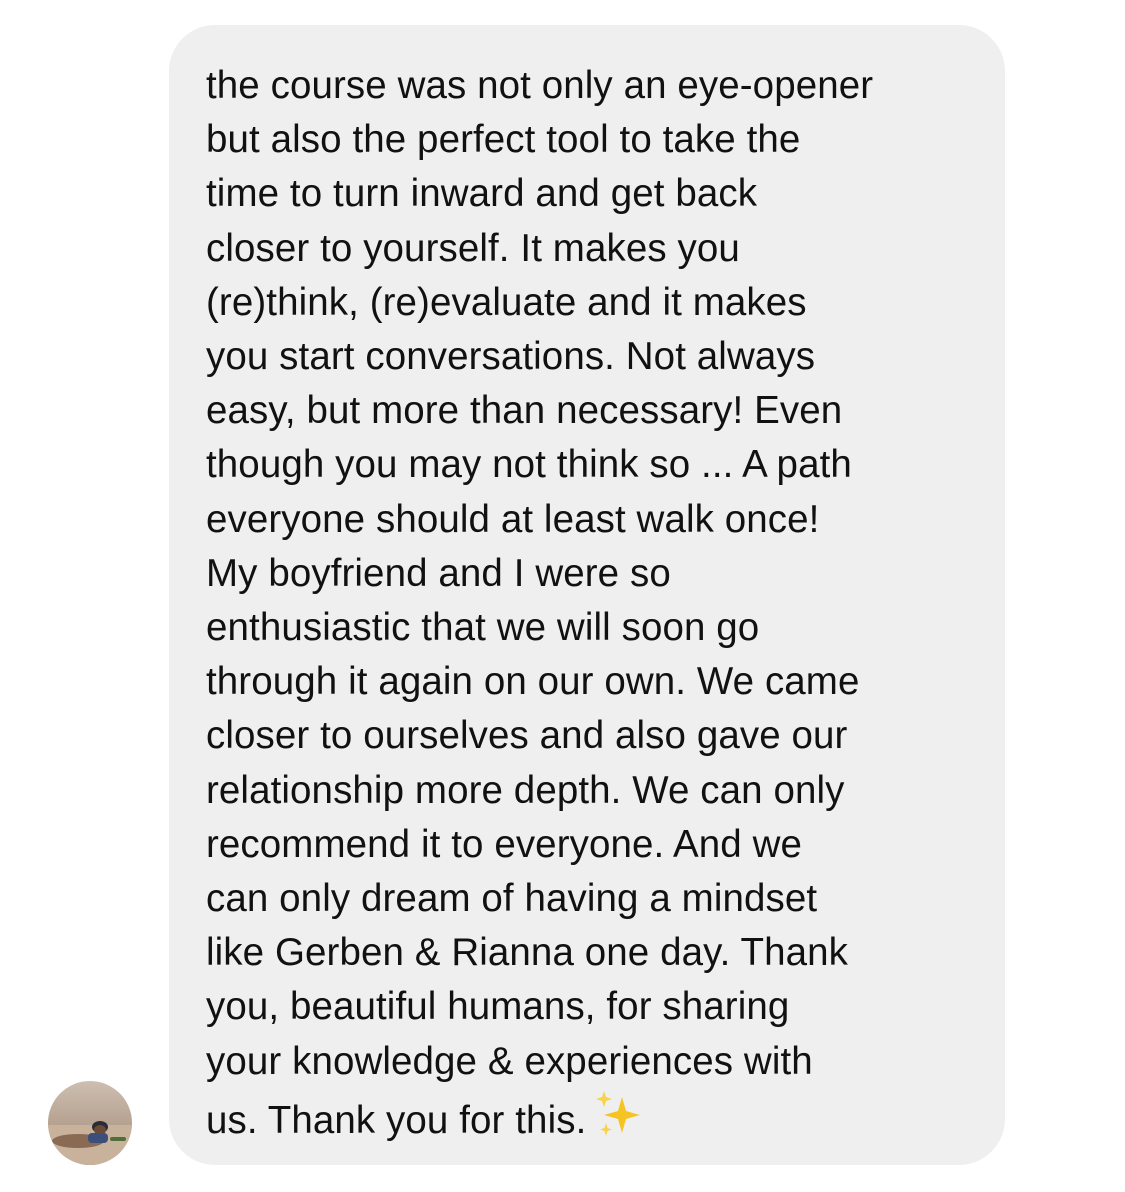 This screenshot has width=1125, height=1192. What do you see at coordinates (473, 248) in the screenshot?
I see `message-line: closer to yourself. It makes you` at bounding box center [473, 248].